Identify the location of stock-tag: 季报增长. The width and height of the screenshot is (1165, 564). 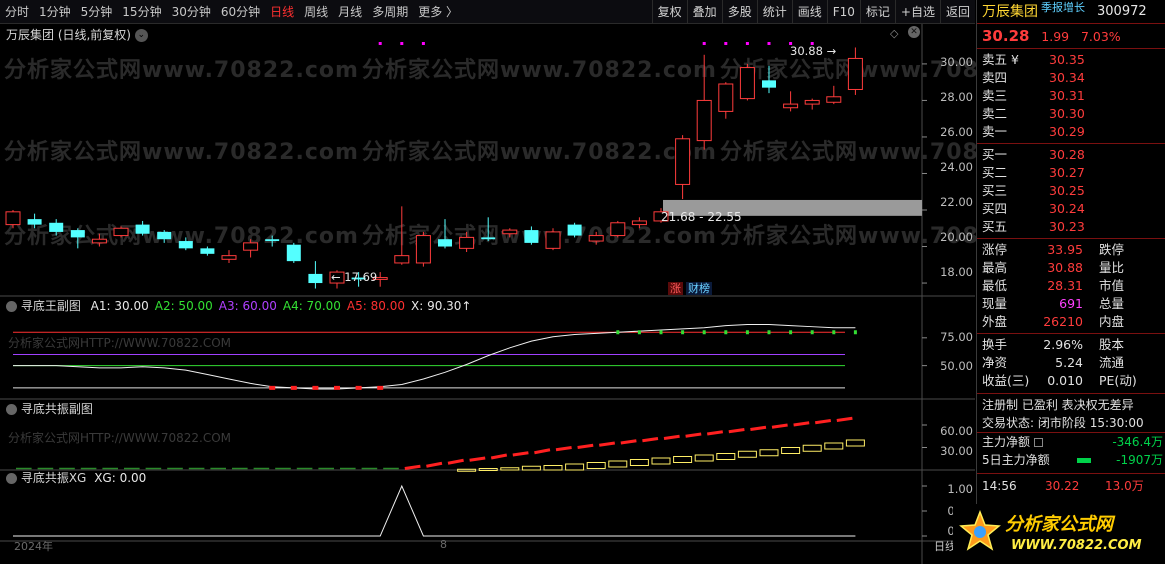
(1063, 10).